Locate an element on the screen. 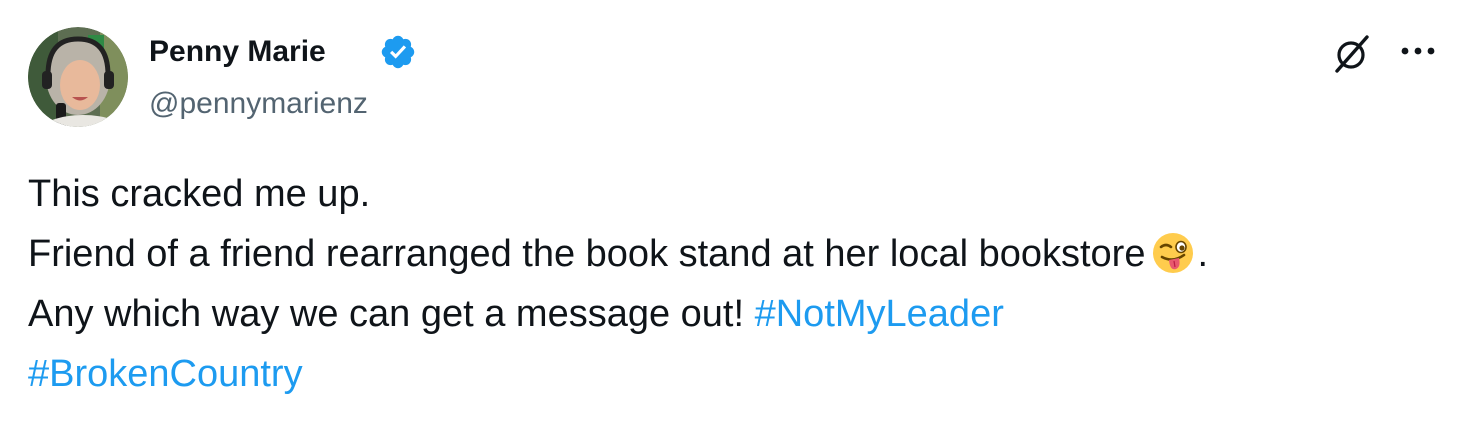  more-options-button is located at coordinates (1418, 51).